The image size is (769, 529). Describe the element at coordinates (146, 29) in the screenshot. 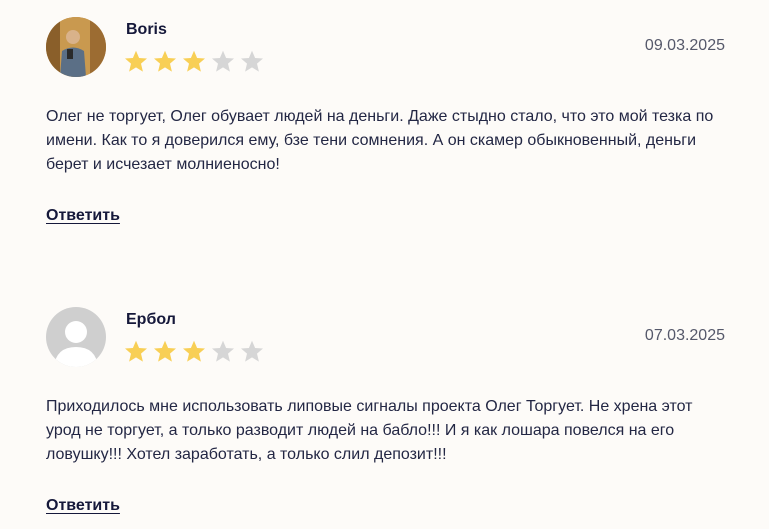

I see `author-name: Boris` at that location.